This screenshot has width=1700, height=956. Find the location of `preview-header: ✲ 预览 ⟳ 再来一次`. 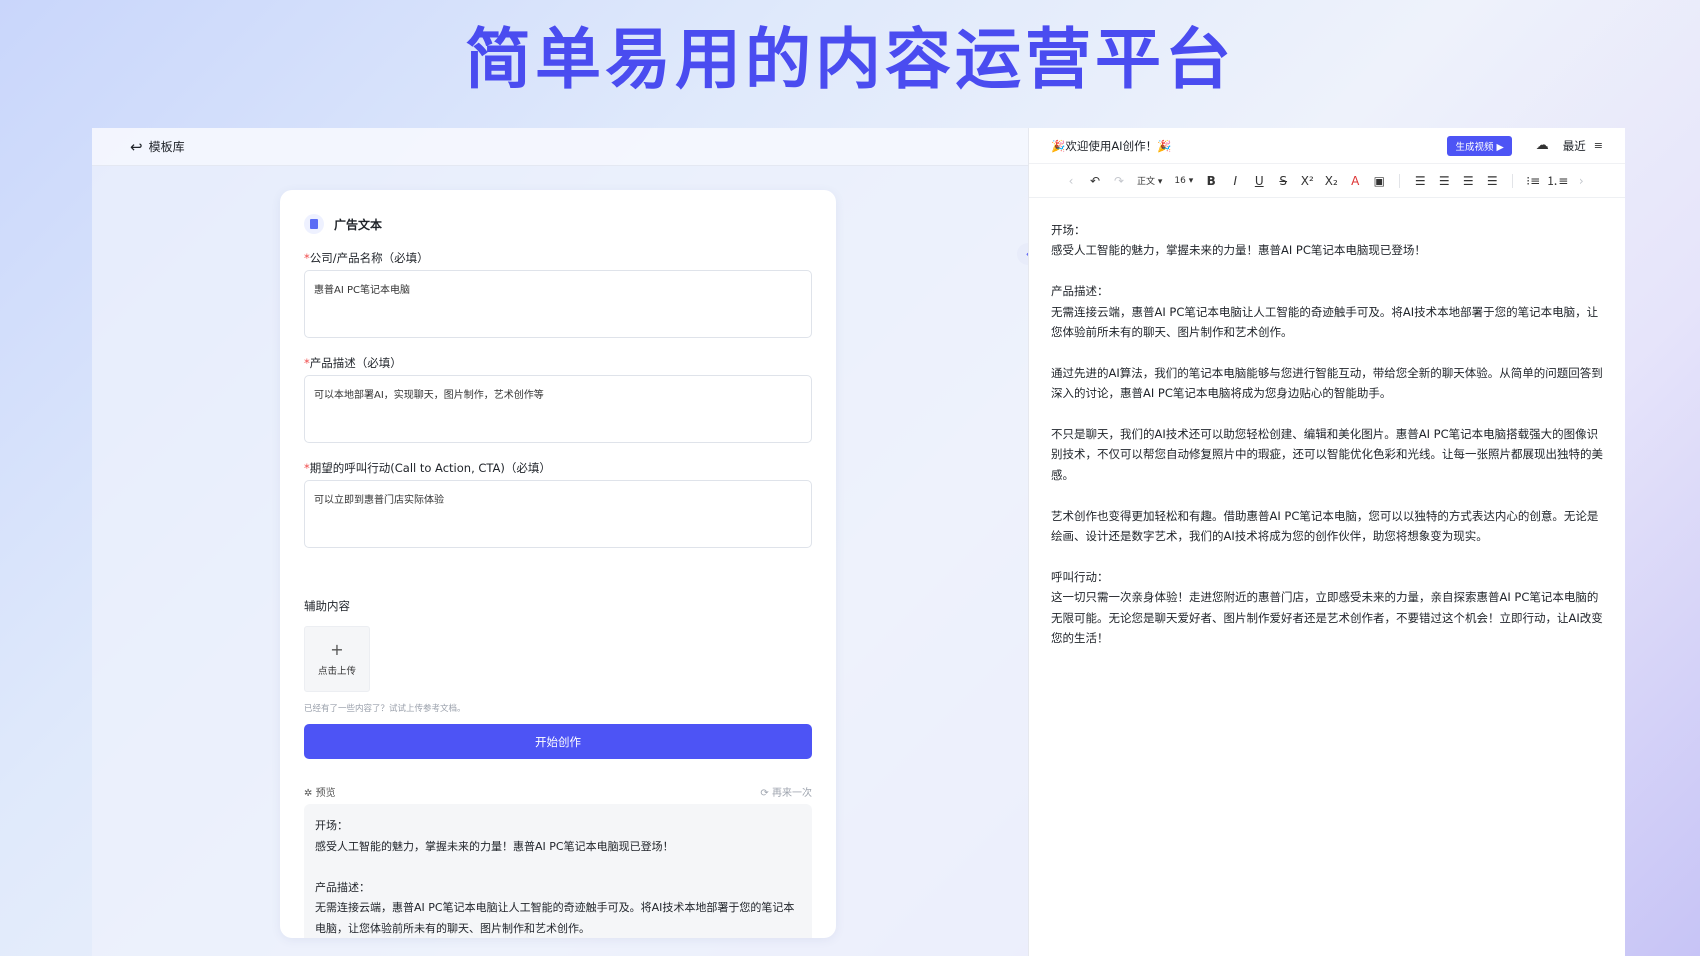

preview-header: ✲ 预览 ⟳ 再来一次 is located at coordinates (558, 791).